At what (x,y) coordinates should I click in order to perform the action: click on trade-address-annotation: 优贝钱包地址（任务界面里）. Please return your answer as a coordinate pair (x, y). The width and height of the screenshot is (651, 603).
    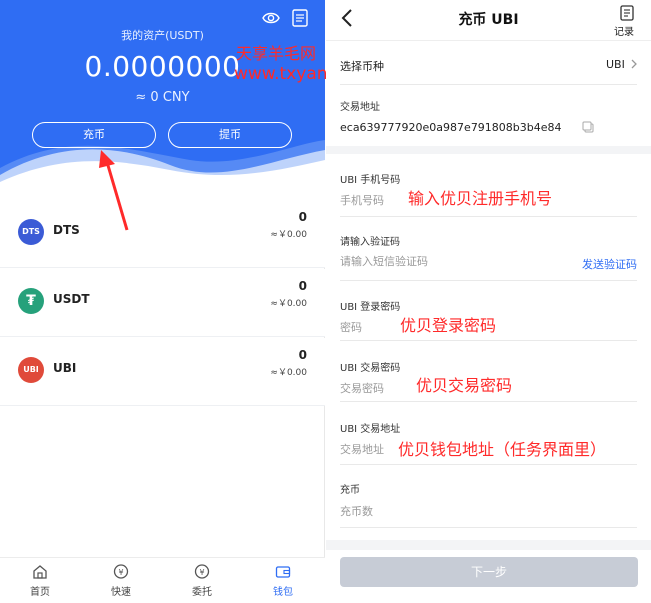
    Looking at the image, I should click on (502, 449).